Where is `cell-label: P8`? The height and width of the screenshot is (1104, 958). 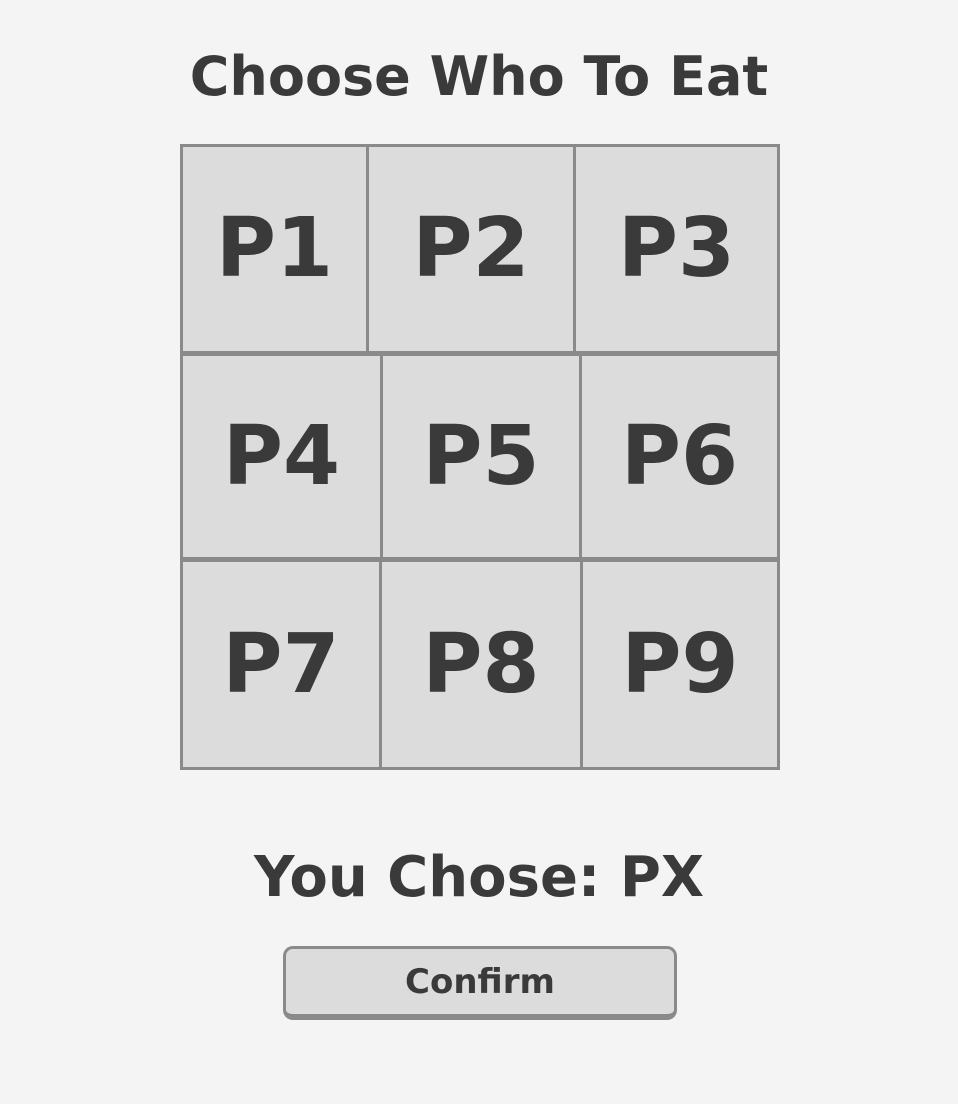 cell-label: P8 is located at coordinates (481, 664).